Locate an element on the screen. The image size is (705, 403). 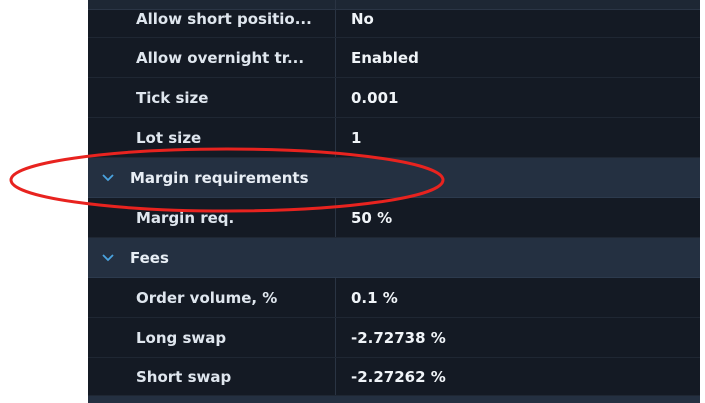
property-value: 50 % is located at coordinates (517, 217).